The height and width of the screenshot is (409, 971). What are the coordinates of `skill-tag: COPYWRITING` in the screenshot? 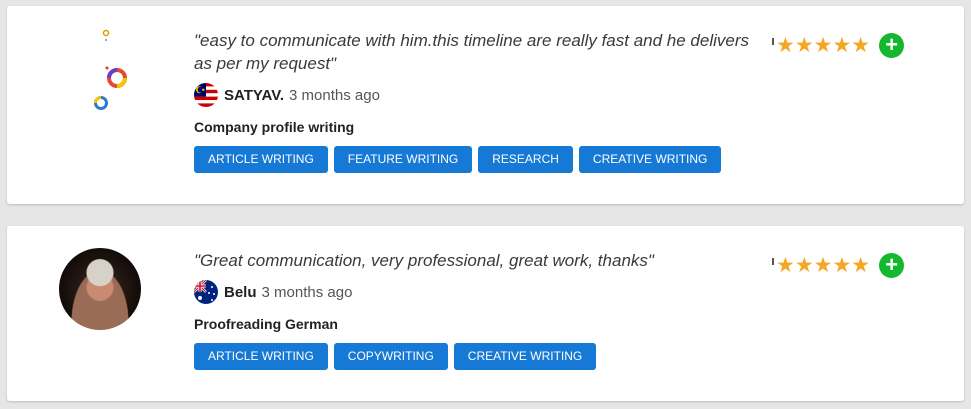 It's located at (390, 356).